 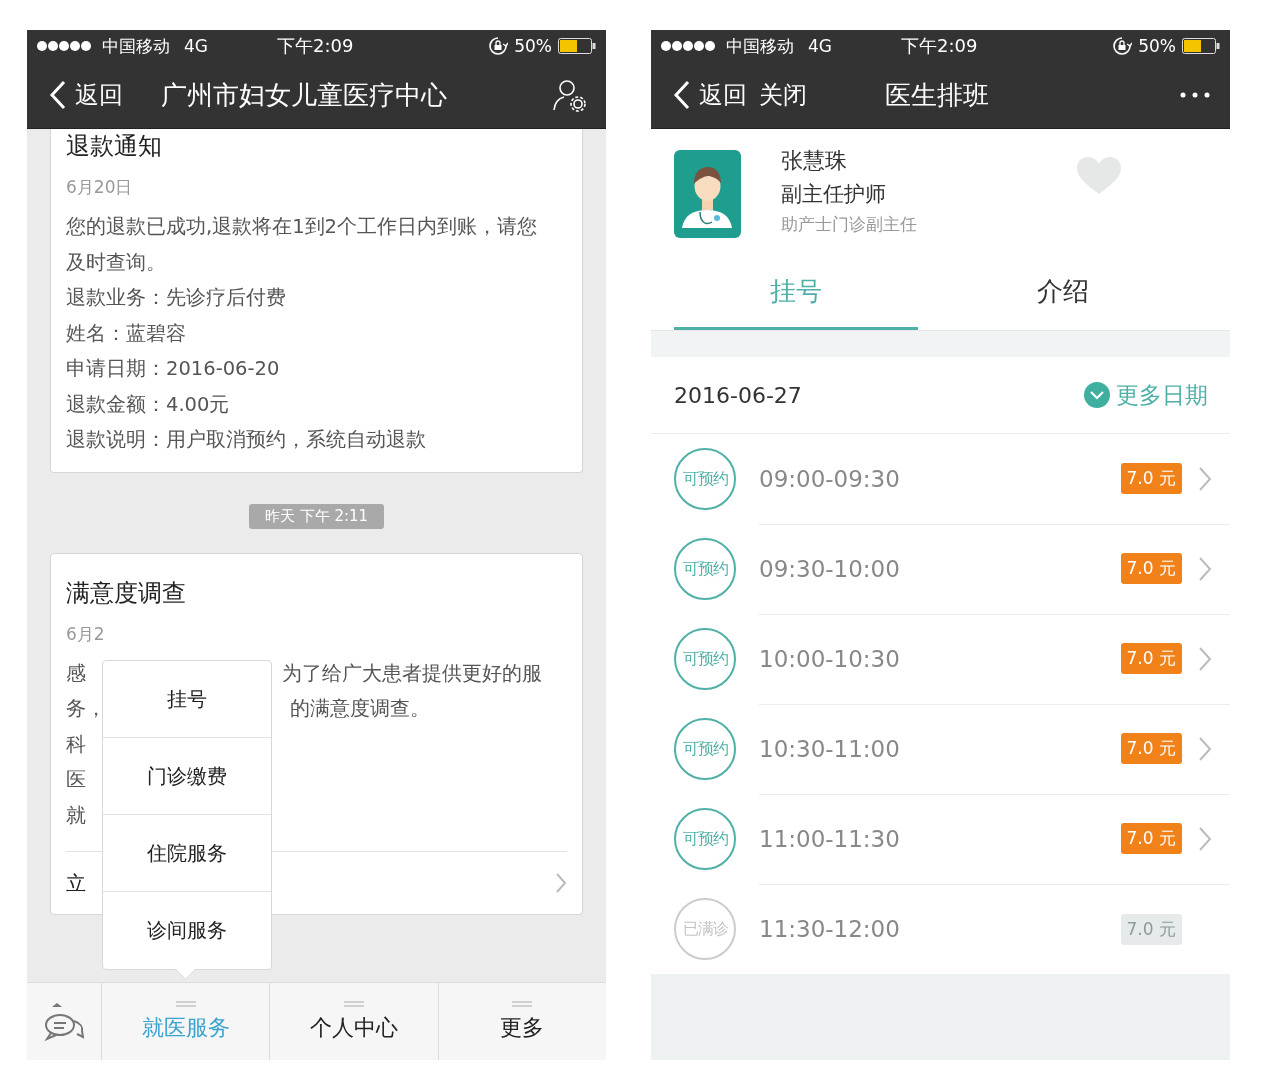 What do you see at coordinates (940, 839) in the screenshot?
I see `time-slot-row: 可预约 11:00-11:30 7.0 元` at bounding box center [940, 839].